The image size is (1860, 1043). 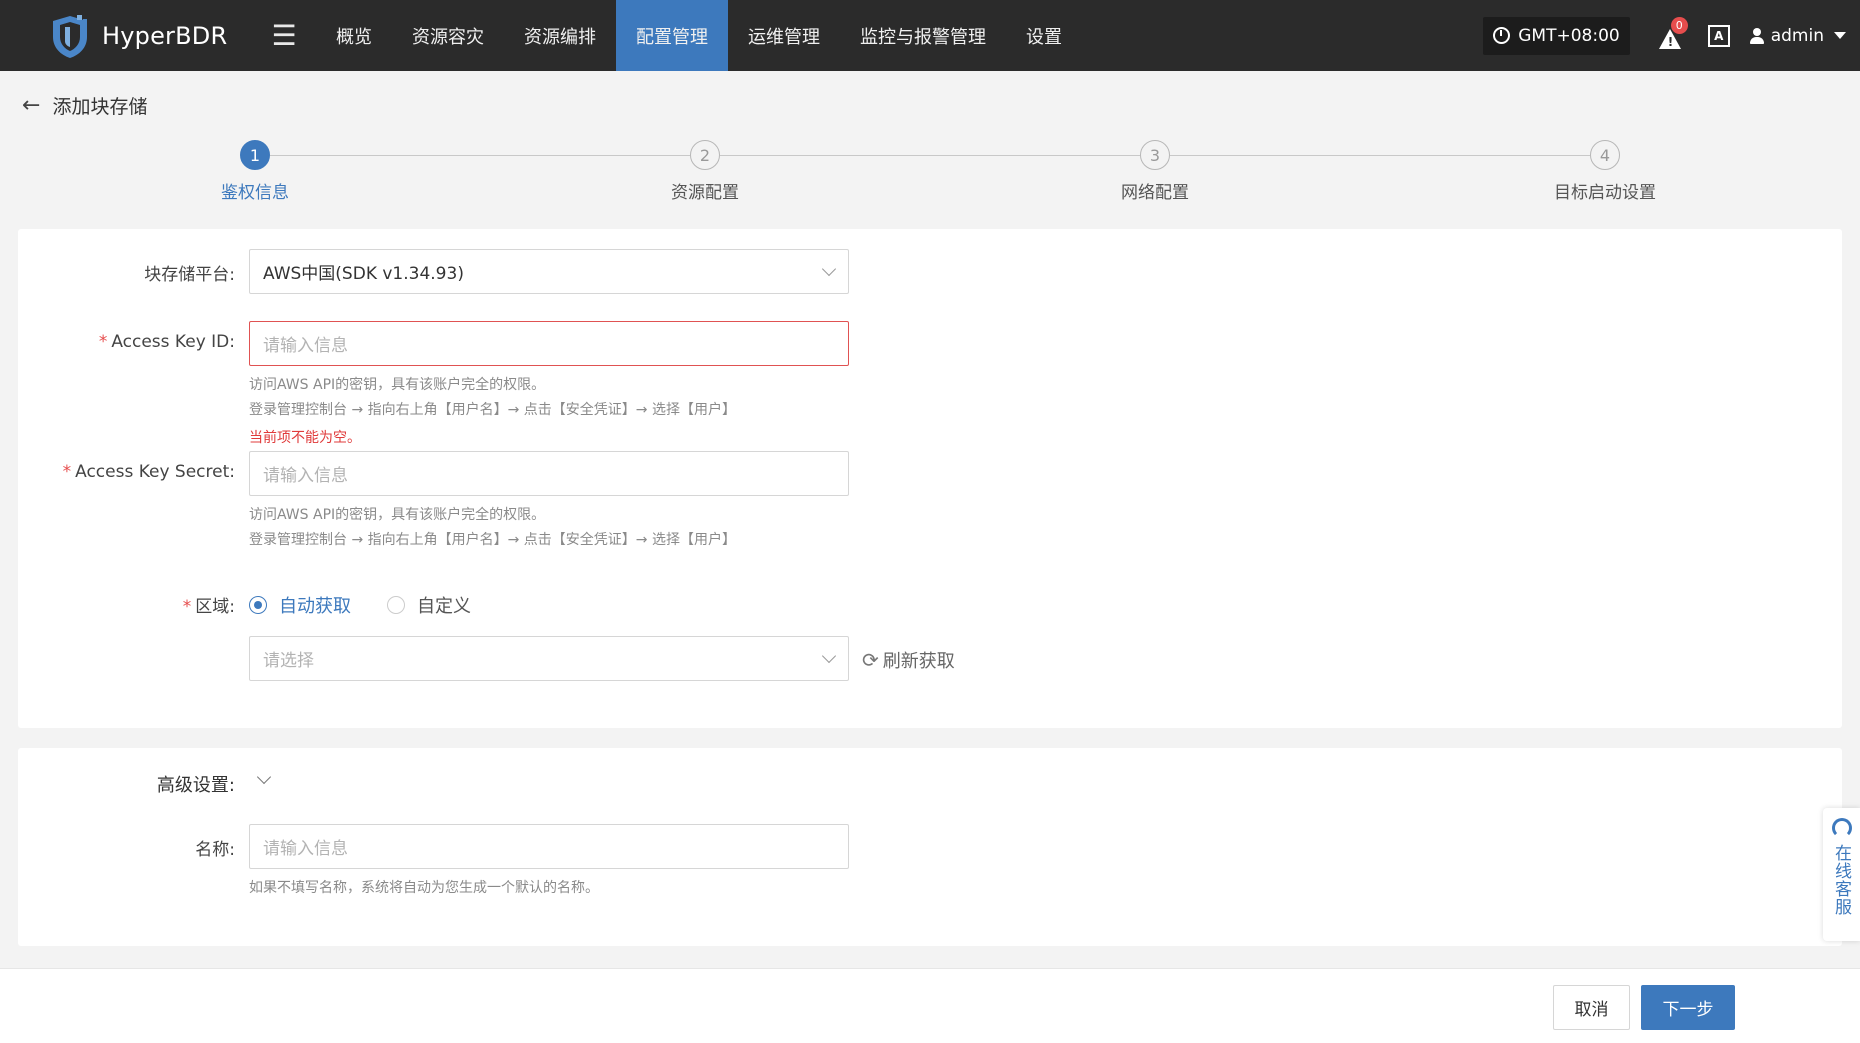 What do you see at coordinates (549, 473) in the screenshot?
I see `access-key-secret-input: 请输入信息` at bounding box center [549, 473].